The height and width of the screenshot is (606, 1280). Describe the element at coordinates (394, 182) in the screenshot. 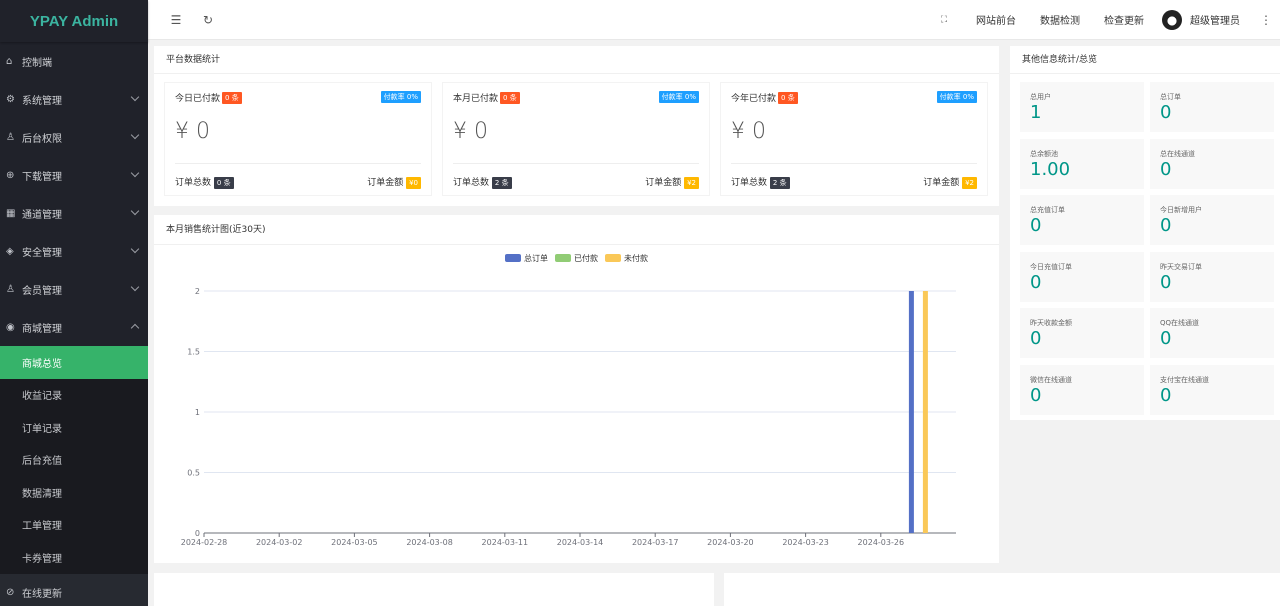

I see `orders-amount: 订单金额 ¥0` at that location.